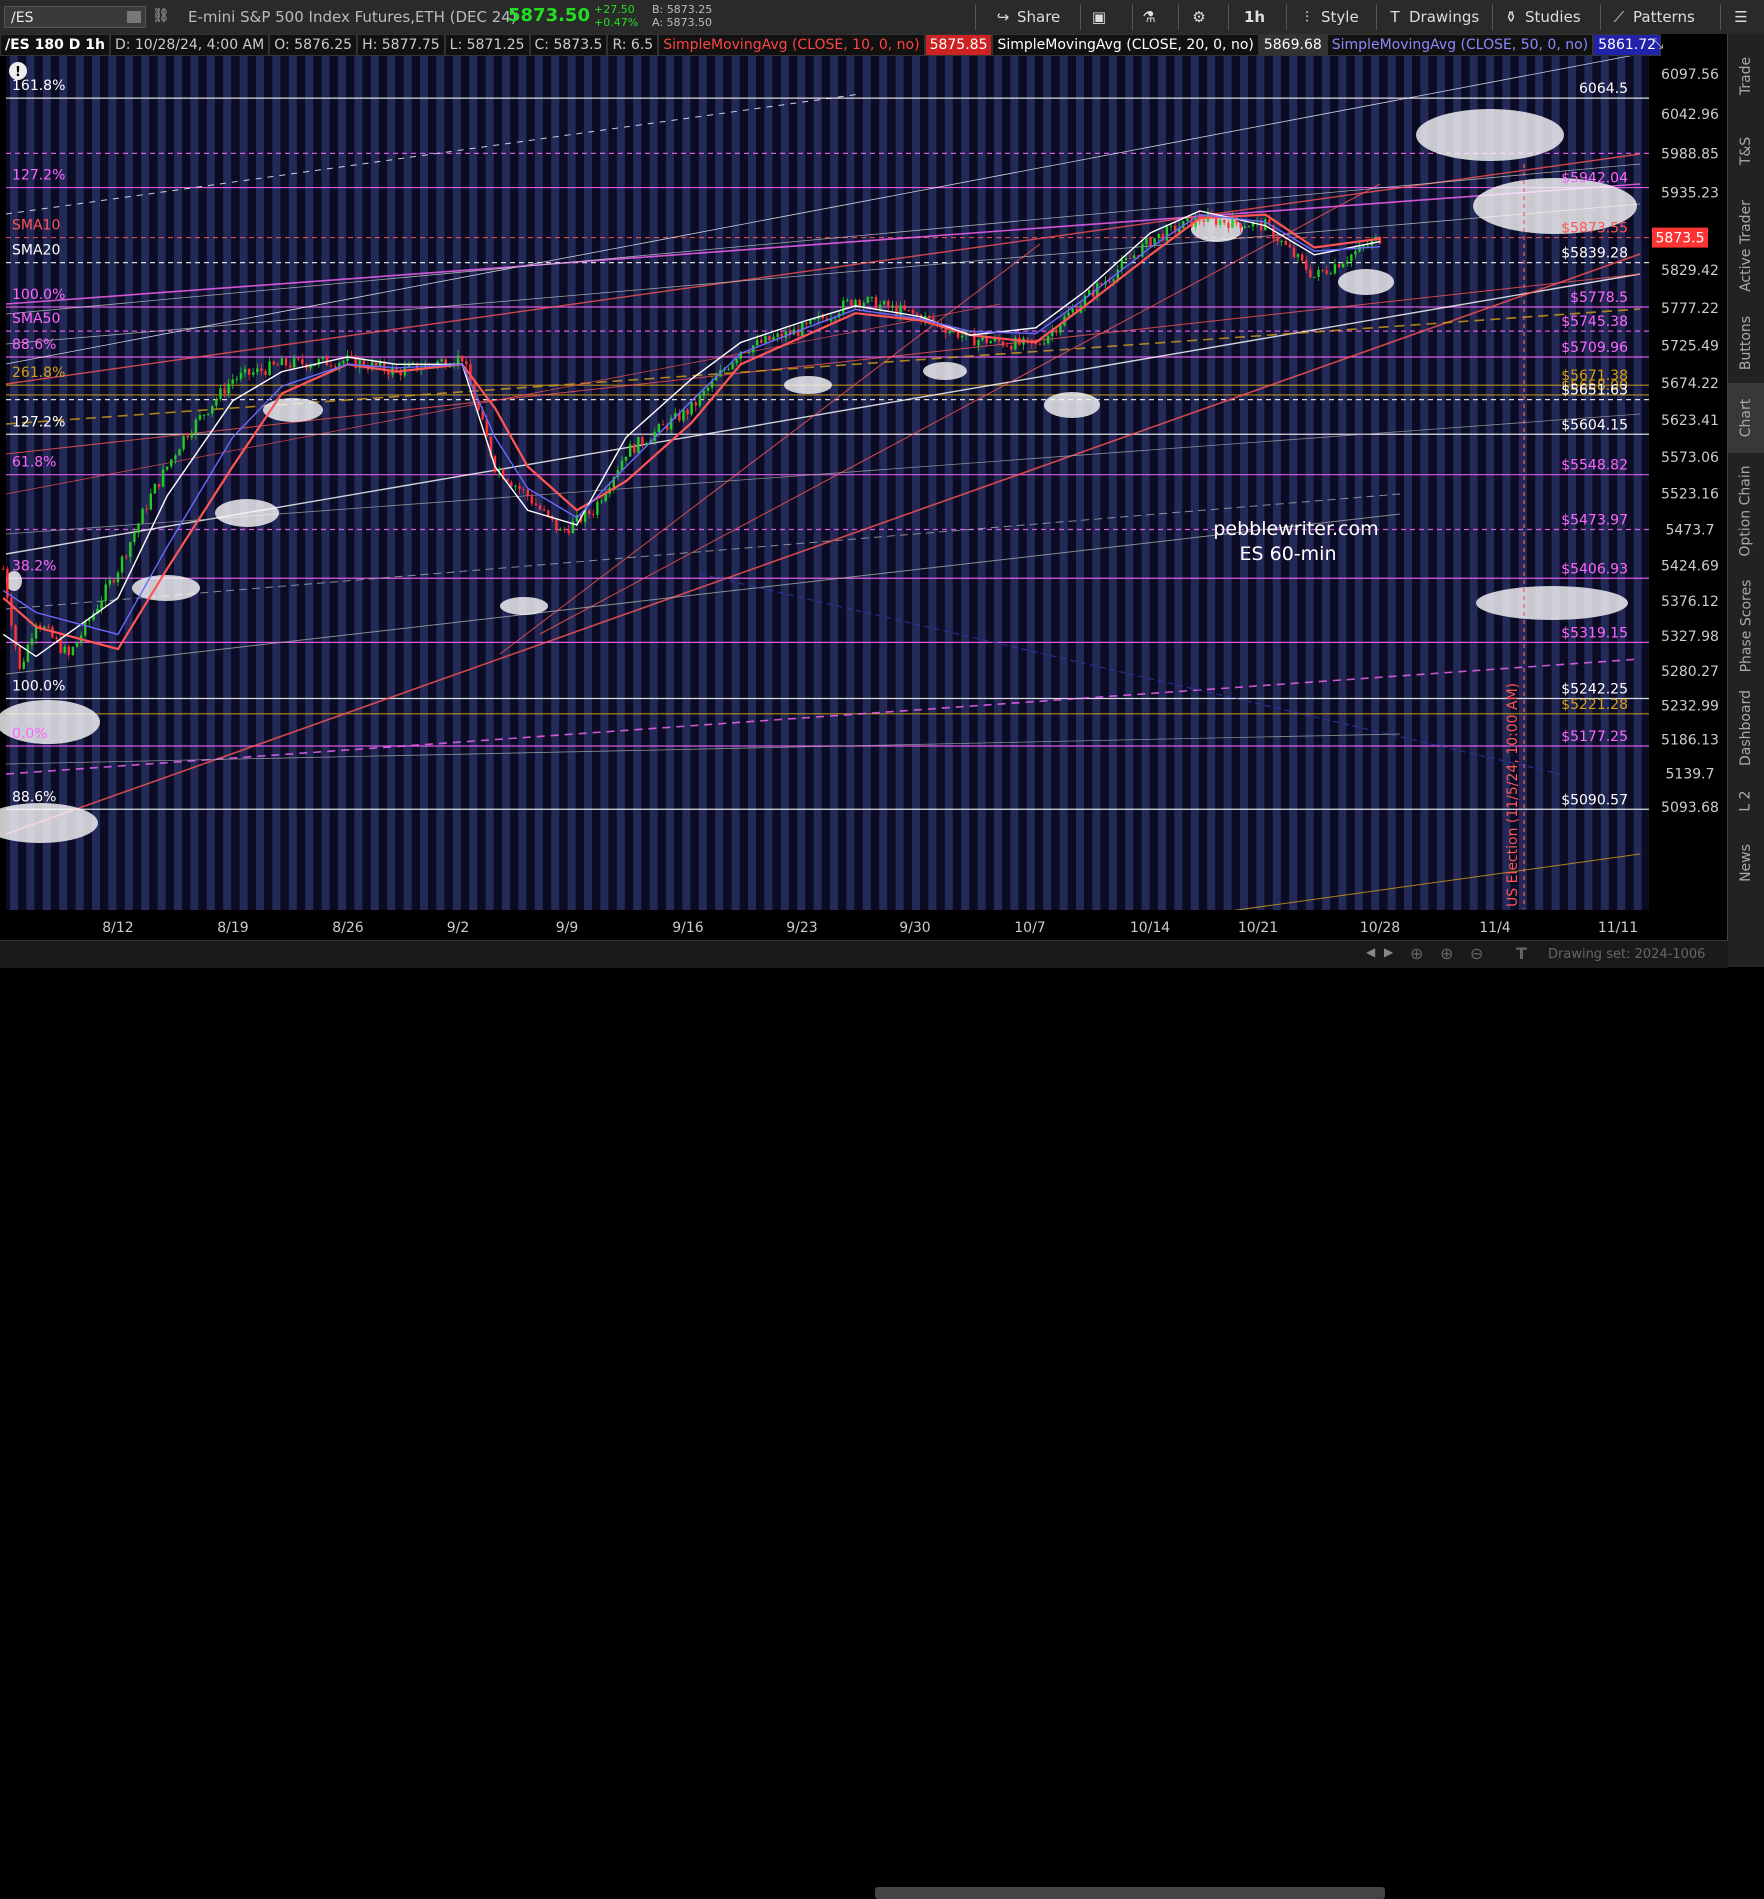 This screenshot has height=1899, width=1764. Describe the element at coordinates (1746, 728) in the screenshot. I see `sidebar-tab-dashboard: Dashboard` at that location.